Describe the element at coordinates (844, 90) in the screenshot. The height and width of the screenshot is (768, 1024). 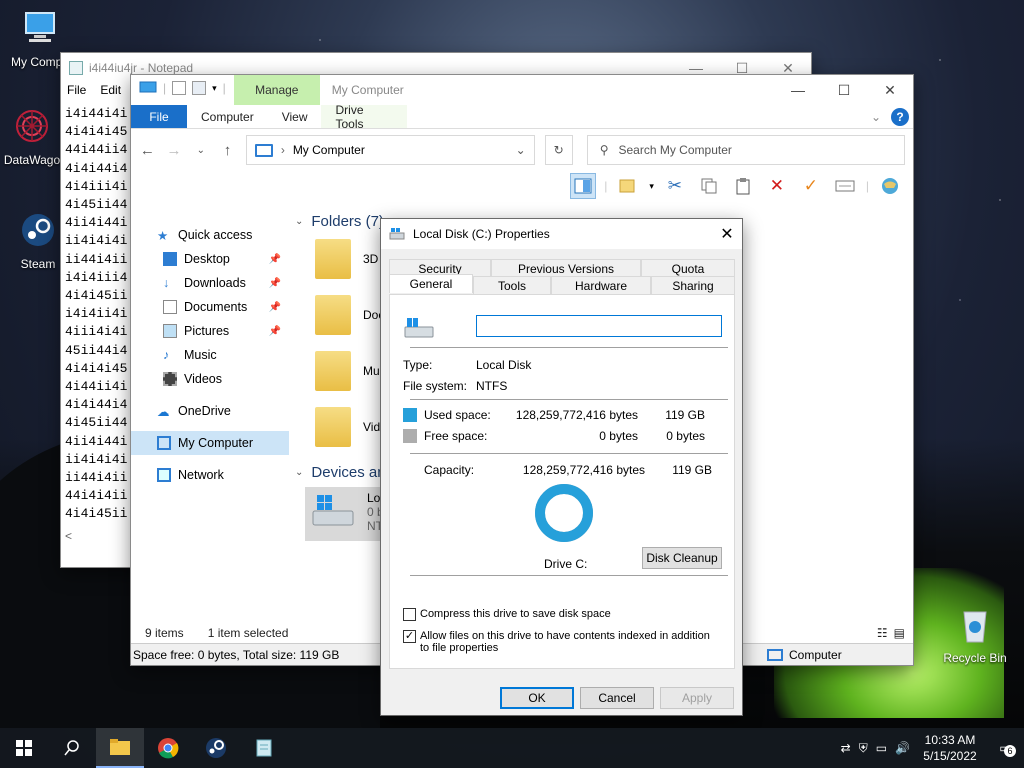
I see `maximize-button: ☐` at that location.